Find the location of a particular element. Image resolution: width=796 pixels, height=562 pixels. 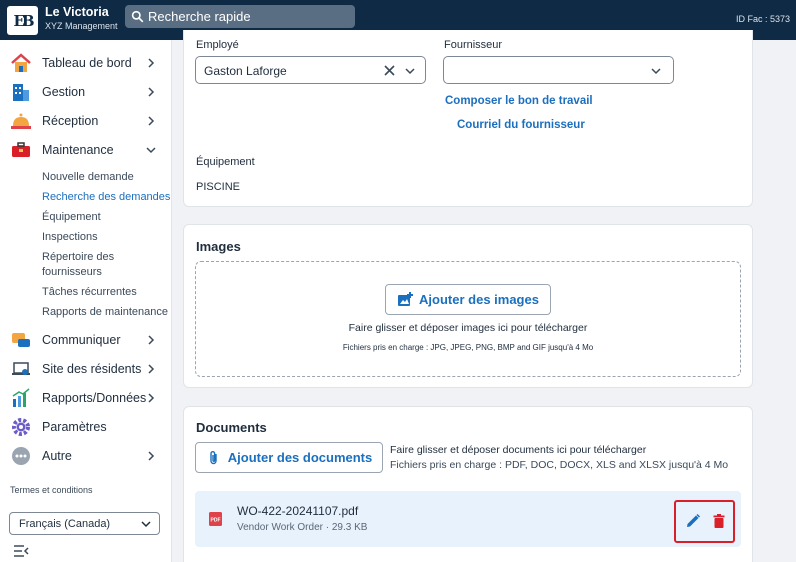

pdf-file-icon: PDF is located at coordinates (215, 519).